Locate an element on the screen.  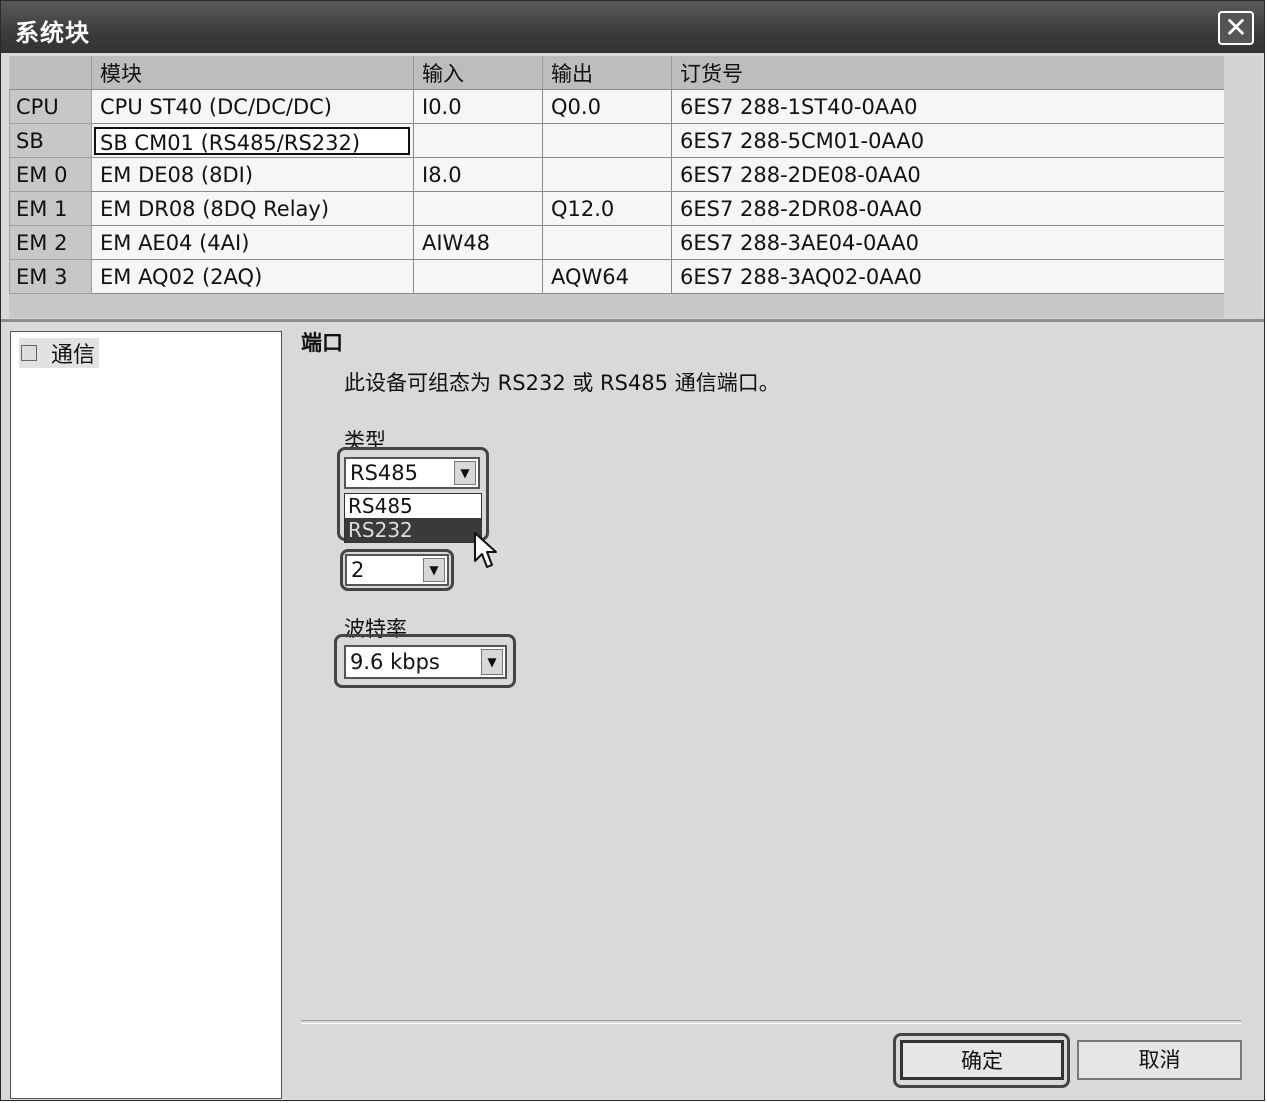
output-cell: Q12.0 is located at coordinates (607, 208).